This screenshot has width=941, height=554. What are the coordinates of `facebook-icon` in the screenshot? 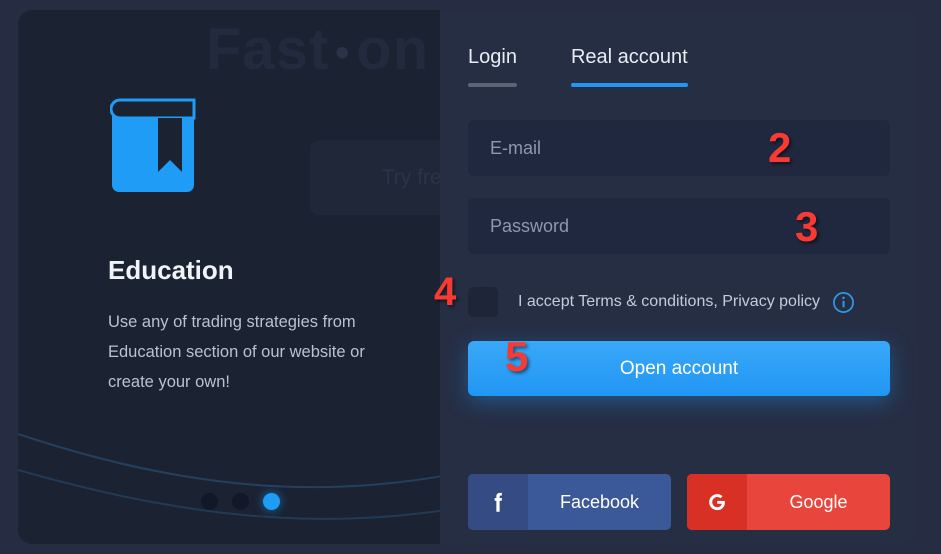 It's located at (498, 502).